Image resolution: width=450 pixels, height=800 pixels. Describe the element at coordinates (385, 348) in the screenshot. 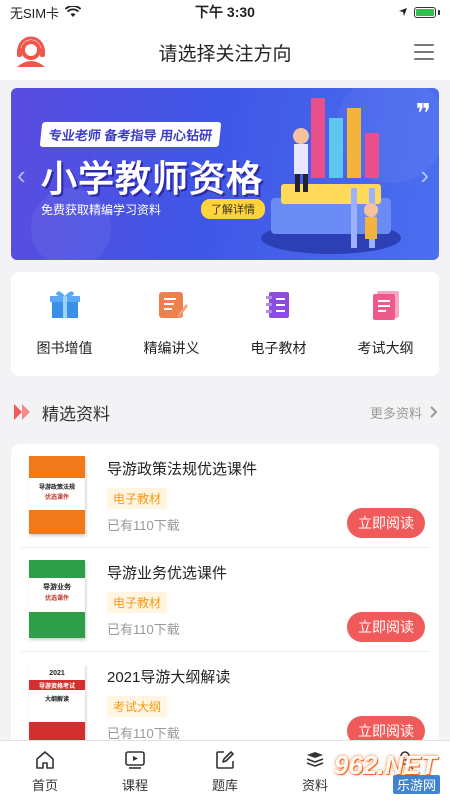

I see `category-label: 考试大纲` at that location.